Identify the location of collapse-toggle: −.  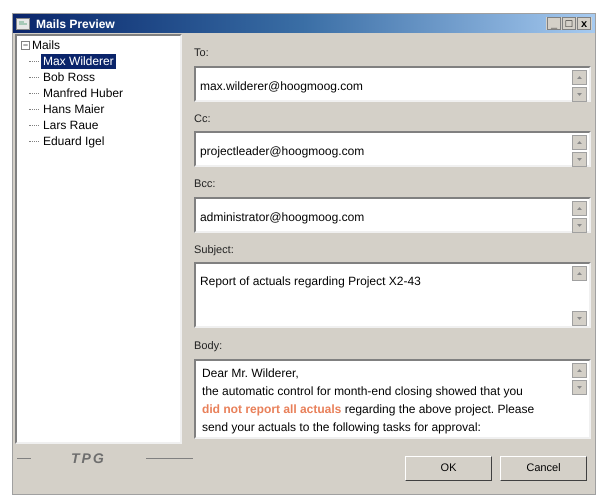
(25, 45).